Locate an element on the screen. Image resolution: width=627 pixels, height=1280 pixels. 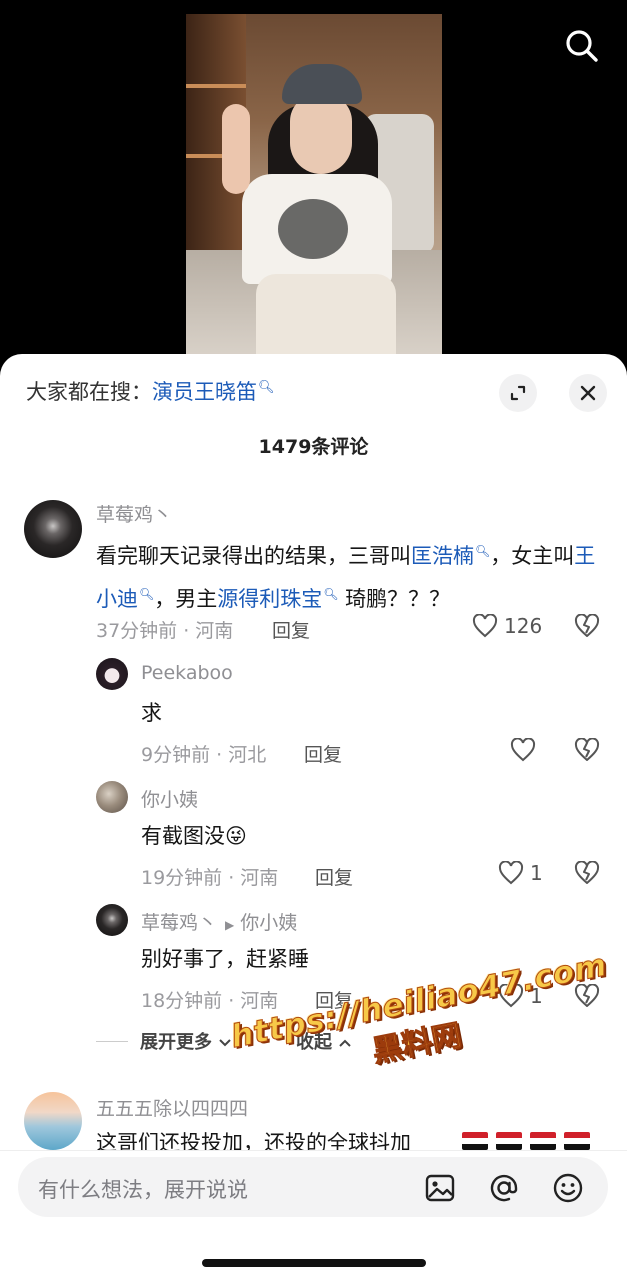
comment-username: 草莓鸡丶 ▶ 你小姨 is located at coordinates (219, 921).